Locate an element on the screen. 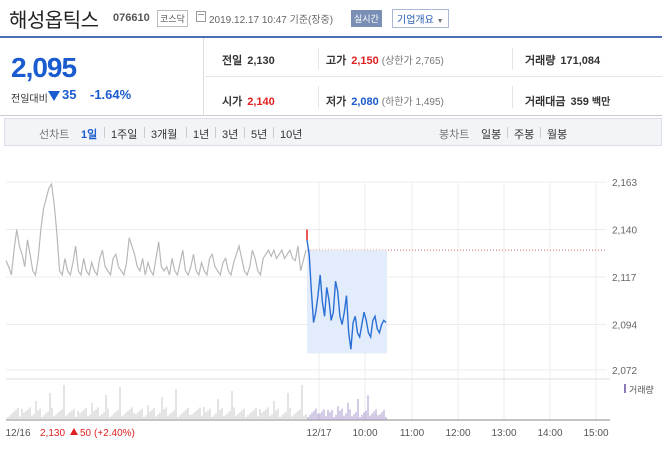 Image resolution: width=662 pixels, height=451 pixels. x-tick-label: 15:00 is located at coordinates (595, 433).